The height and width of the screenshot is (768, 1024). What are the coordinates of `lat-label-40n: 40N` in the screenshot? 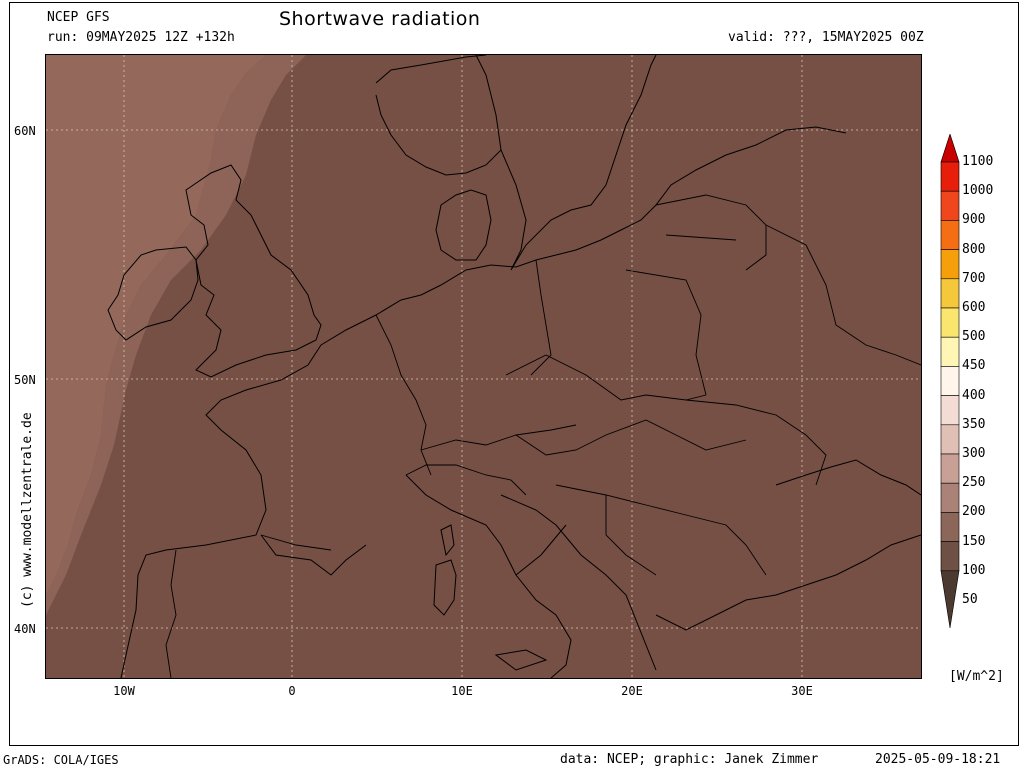 It's located at (25, 629).